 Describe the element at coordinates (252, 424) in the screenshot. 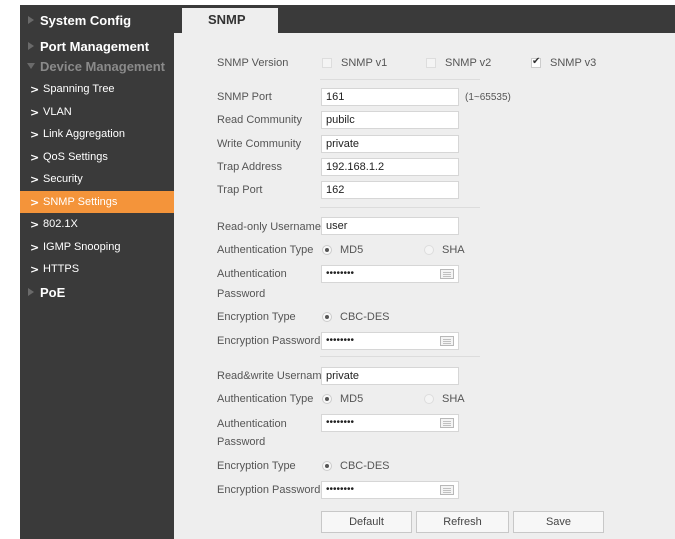

I see `readwrite-auth-password-label: Authentication` at that location.